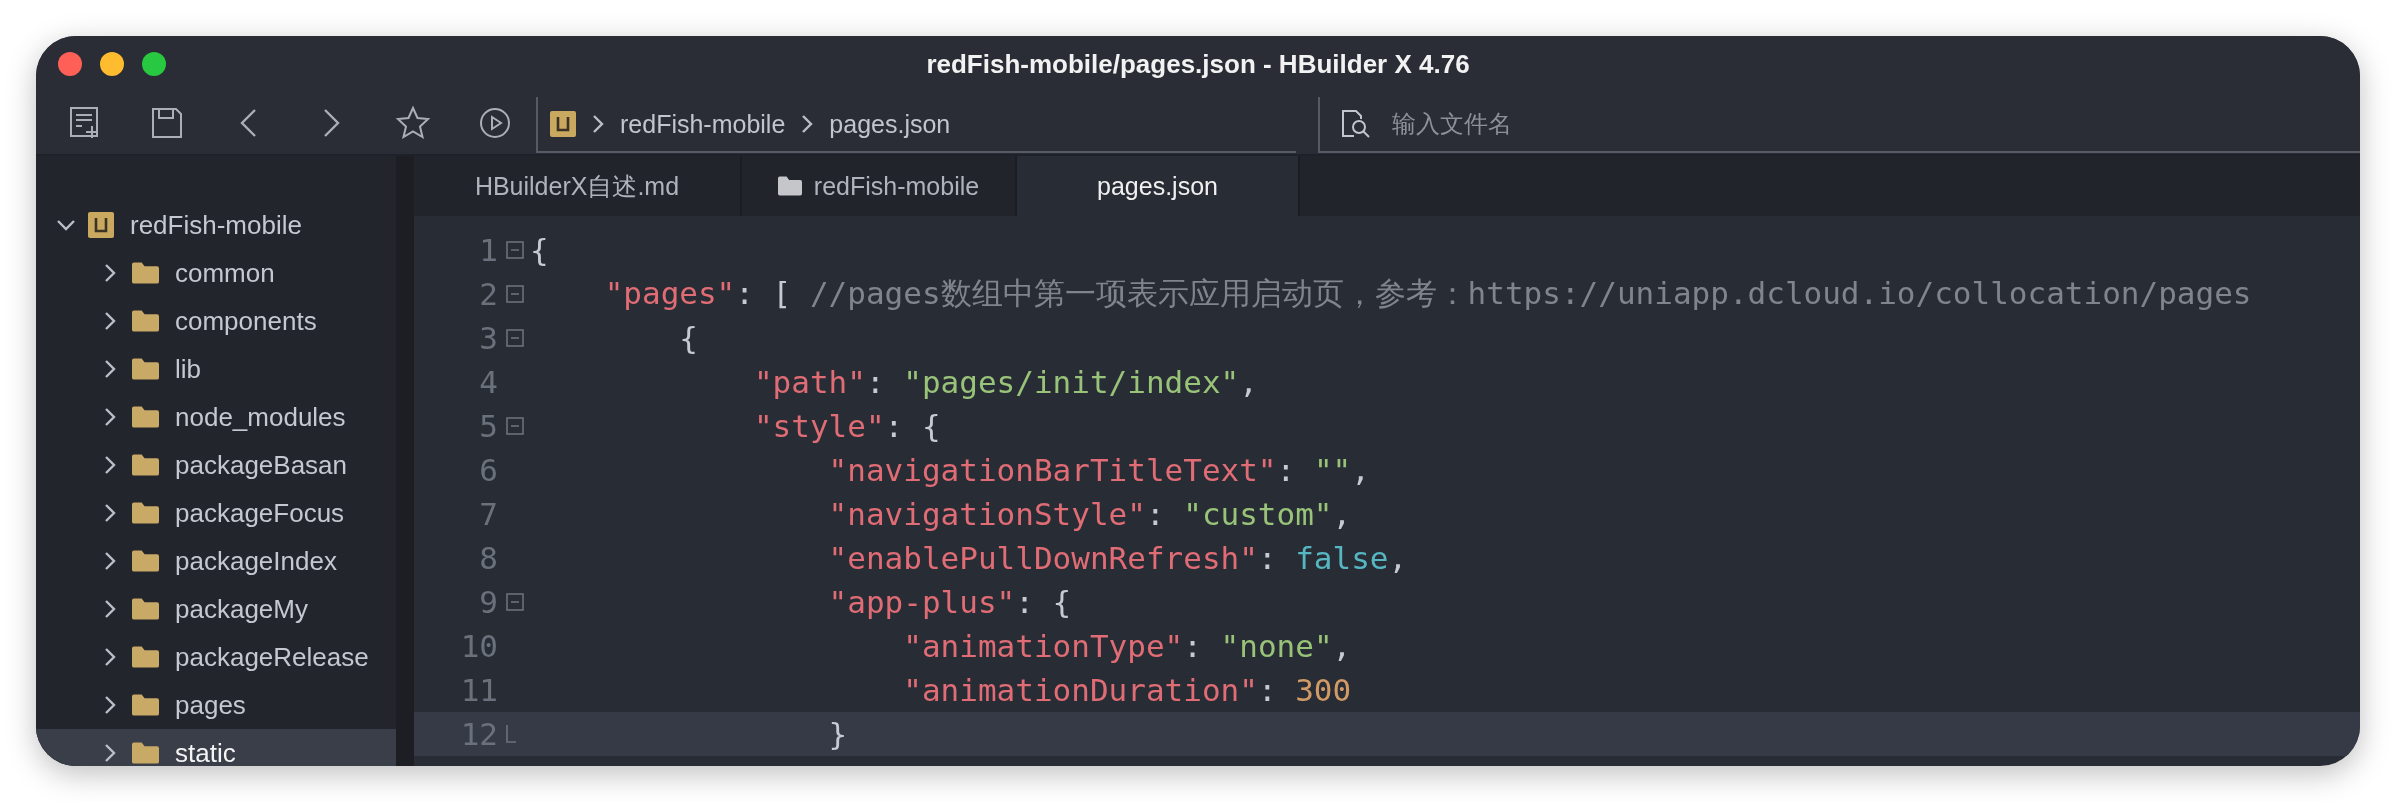 This screenshot has height=802, width=2394. Describe the element at coordinates (488, 514) in the screenshot. I see `line-number: 7` at that location.